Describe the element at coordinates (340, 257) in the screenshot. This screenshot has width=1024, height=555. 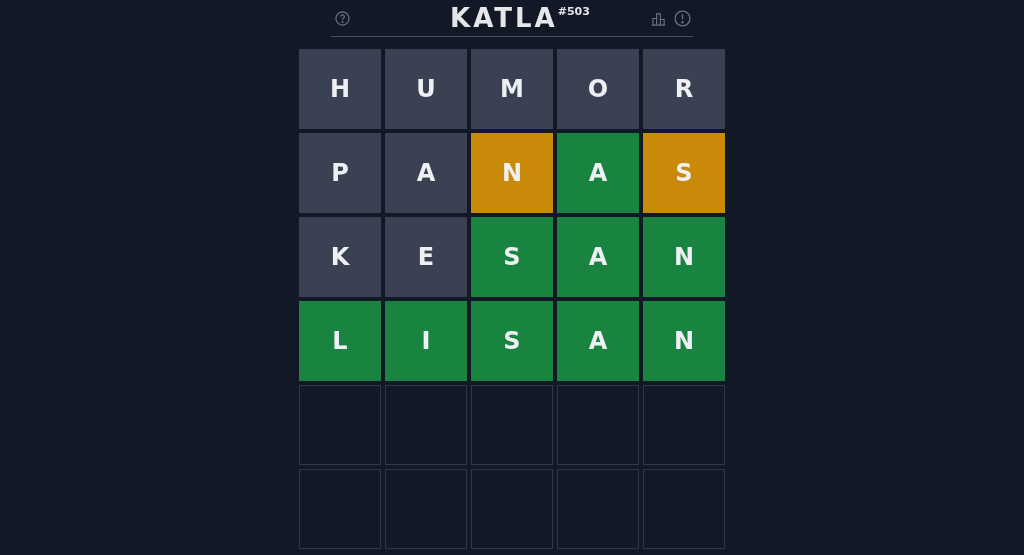
I see `letter-tile: K` at that location.